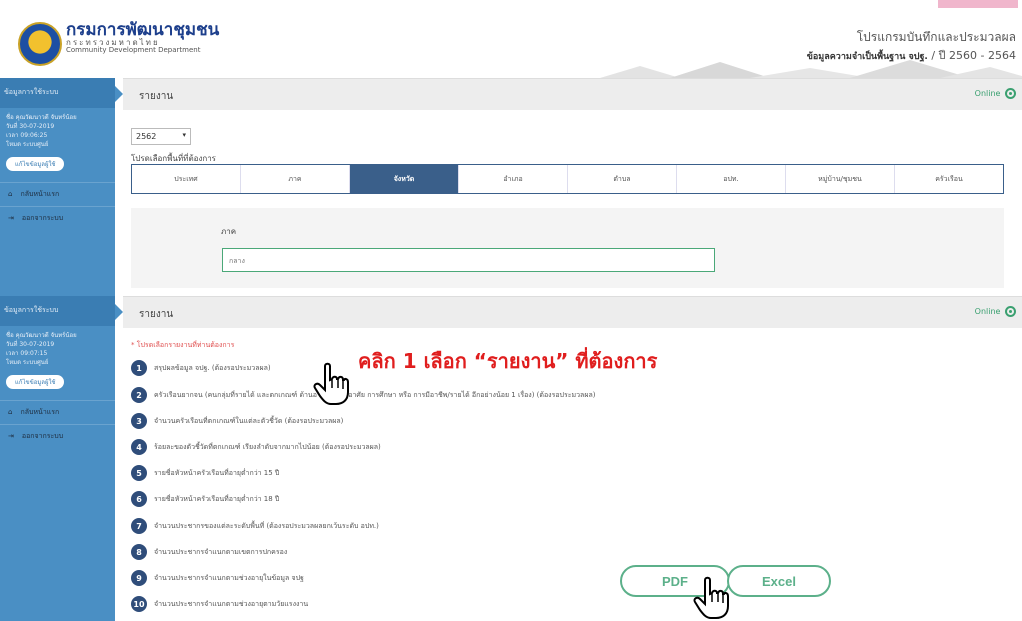 This screenshot has height=621, width=1022. What do you see at coordinates (139, 552) in the screenshot?
I see `report-number: 8` at bounding box center [139, 552].